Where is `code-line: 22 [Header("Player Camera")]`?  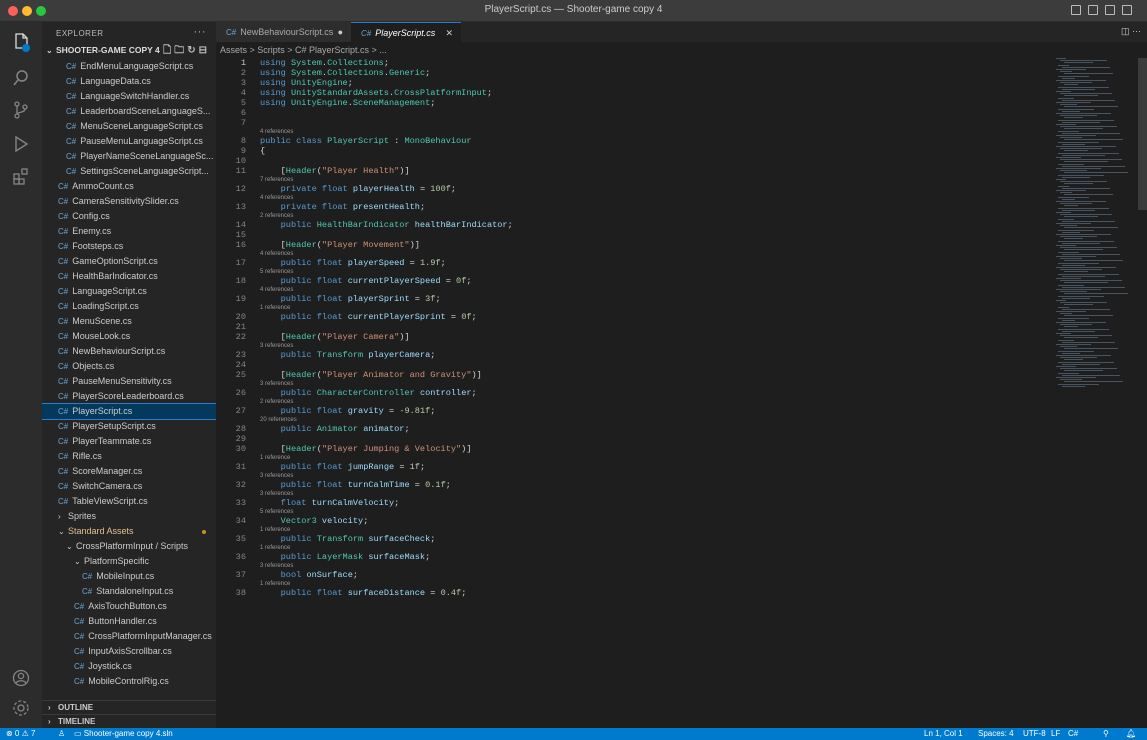 code-line: 22 [Header("Player Camera")] is located at coordinates (633, 337).